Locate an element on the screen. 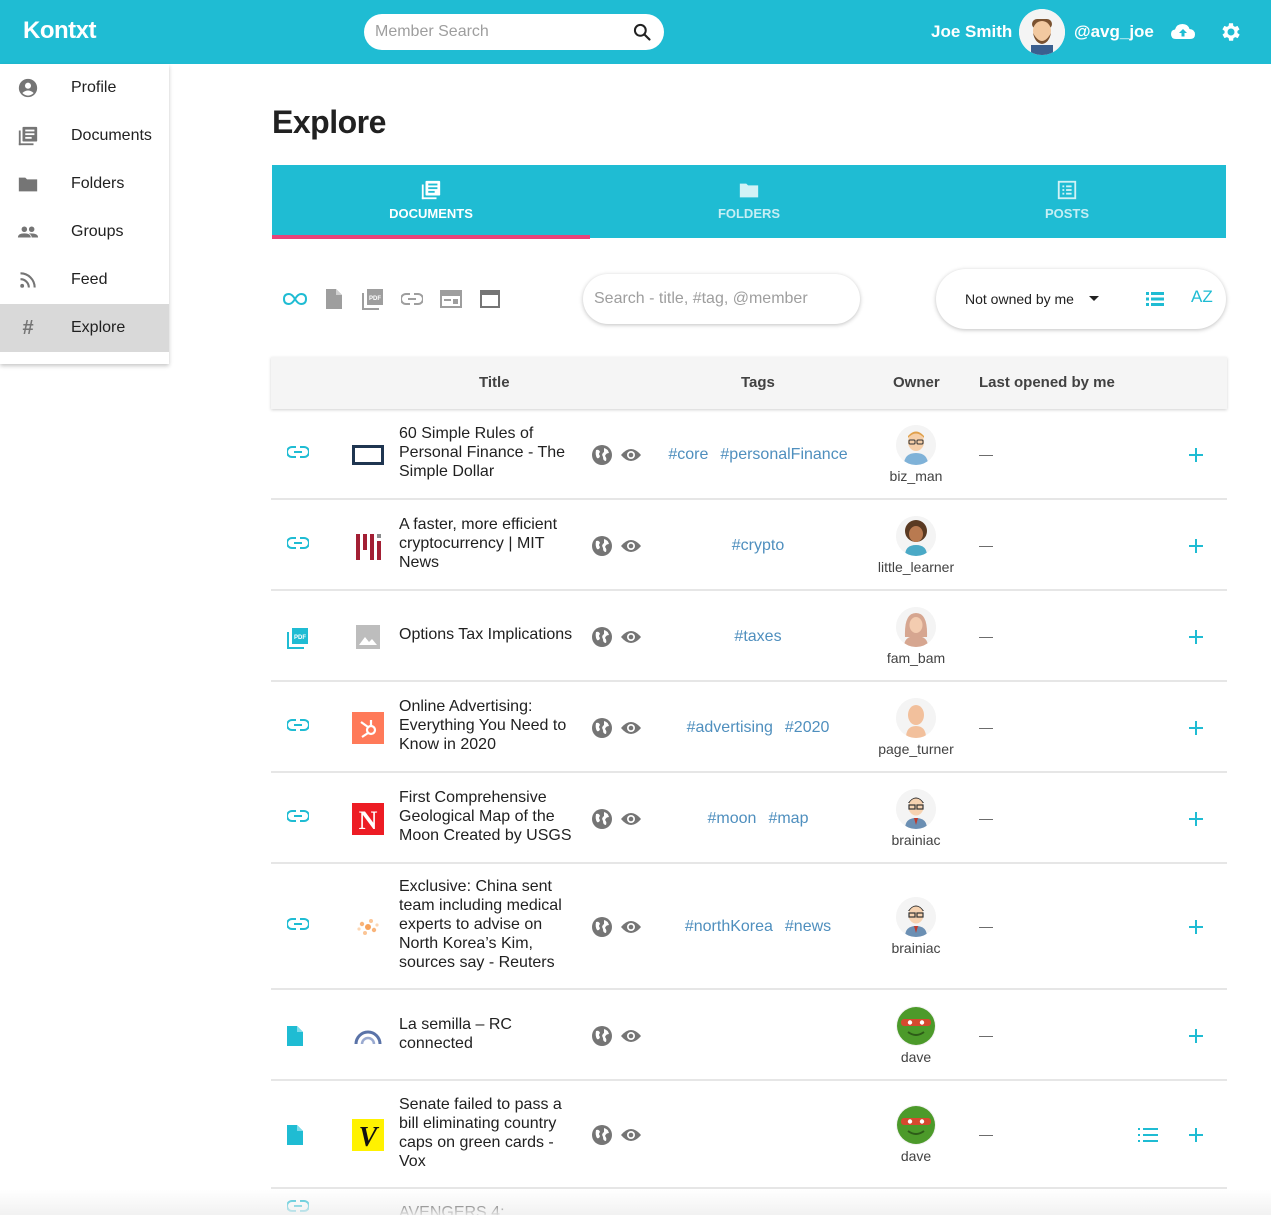  user-handle: @avg_joe is located at coordinates (1114, 32).